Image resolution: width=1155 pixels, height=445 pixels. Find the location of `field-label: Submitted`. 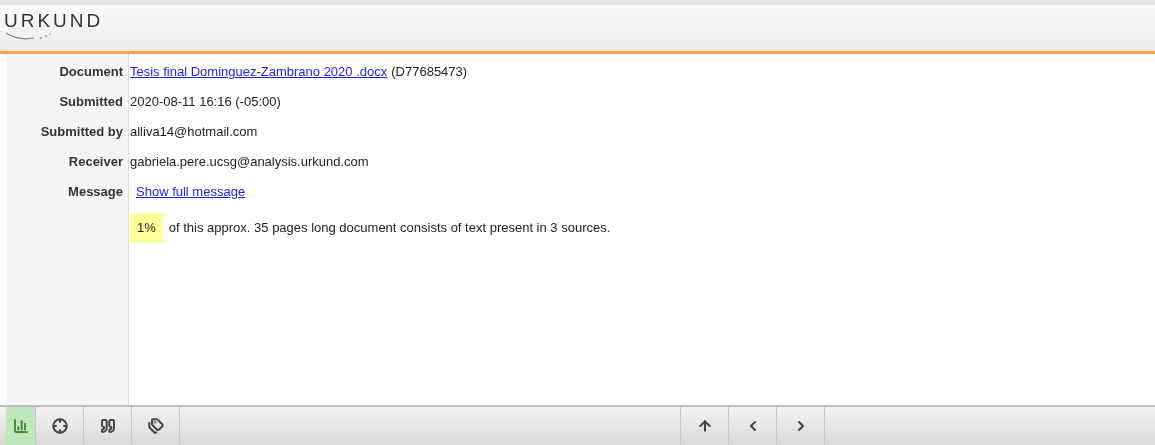

field-label: Submitted is located at coordinates (90, 102).